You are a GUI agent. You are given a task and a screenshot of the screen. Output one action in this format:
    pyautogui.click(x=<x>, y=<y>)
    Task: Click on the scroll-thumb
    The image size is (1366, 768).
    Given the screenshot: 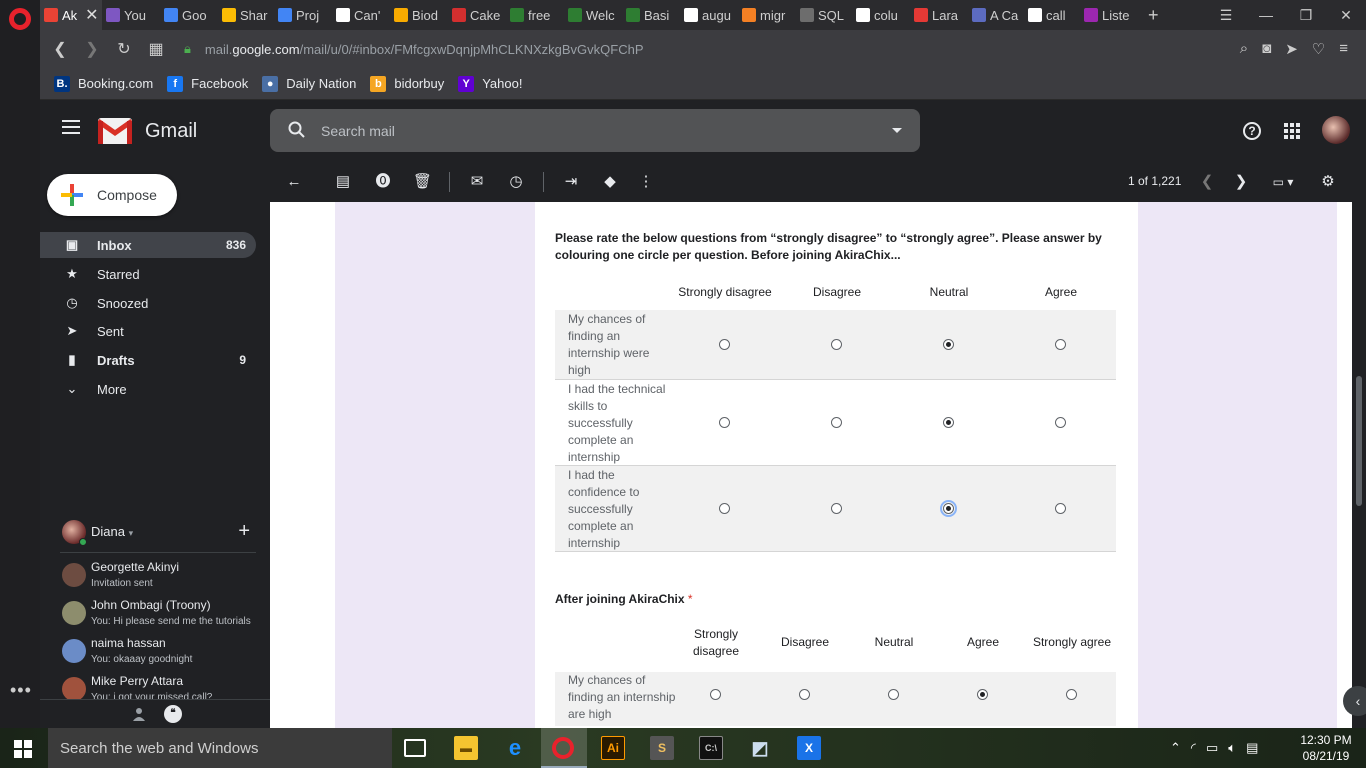 What is the action you would take?
    pyautogui.click(x=1359, y=441)
    